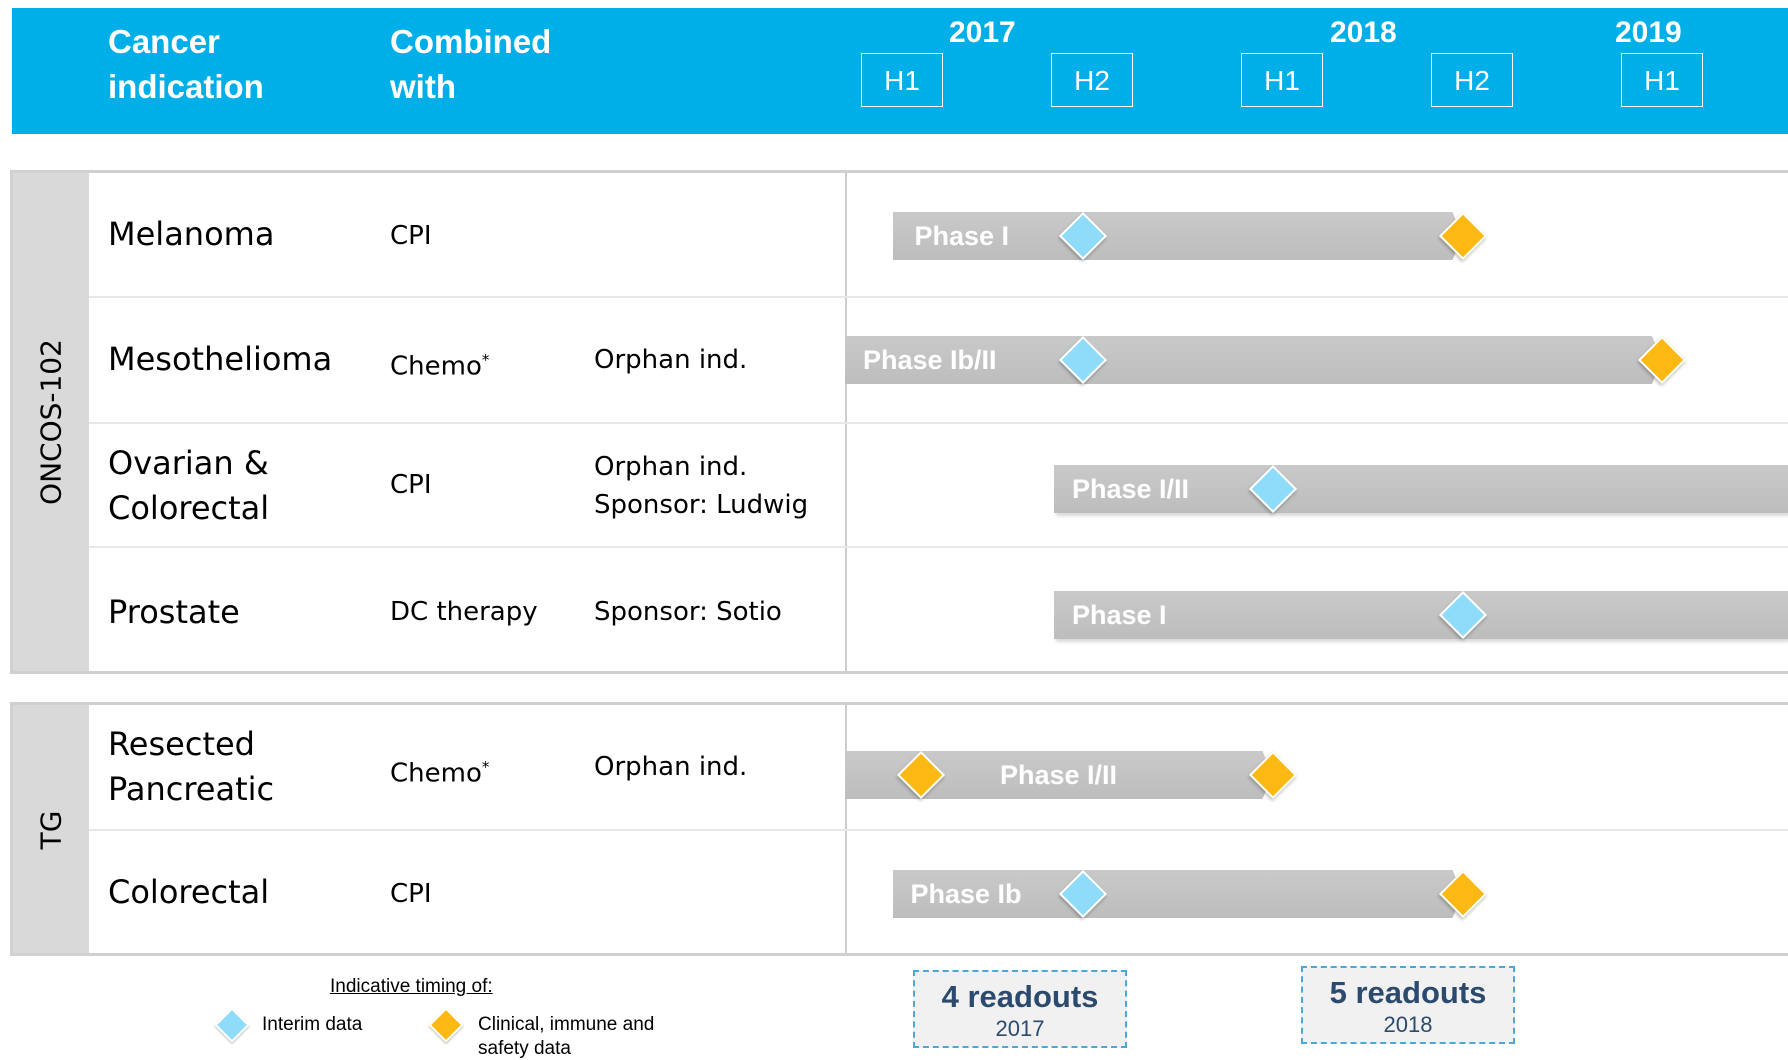 The width and height of the screenshot is (1788, 1060). I want to click on readout-count: 5 readouts, so click(1408, 992).